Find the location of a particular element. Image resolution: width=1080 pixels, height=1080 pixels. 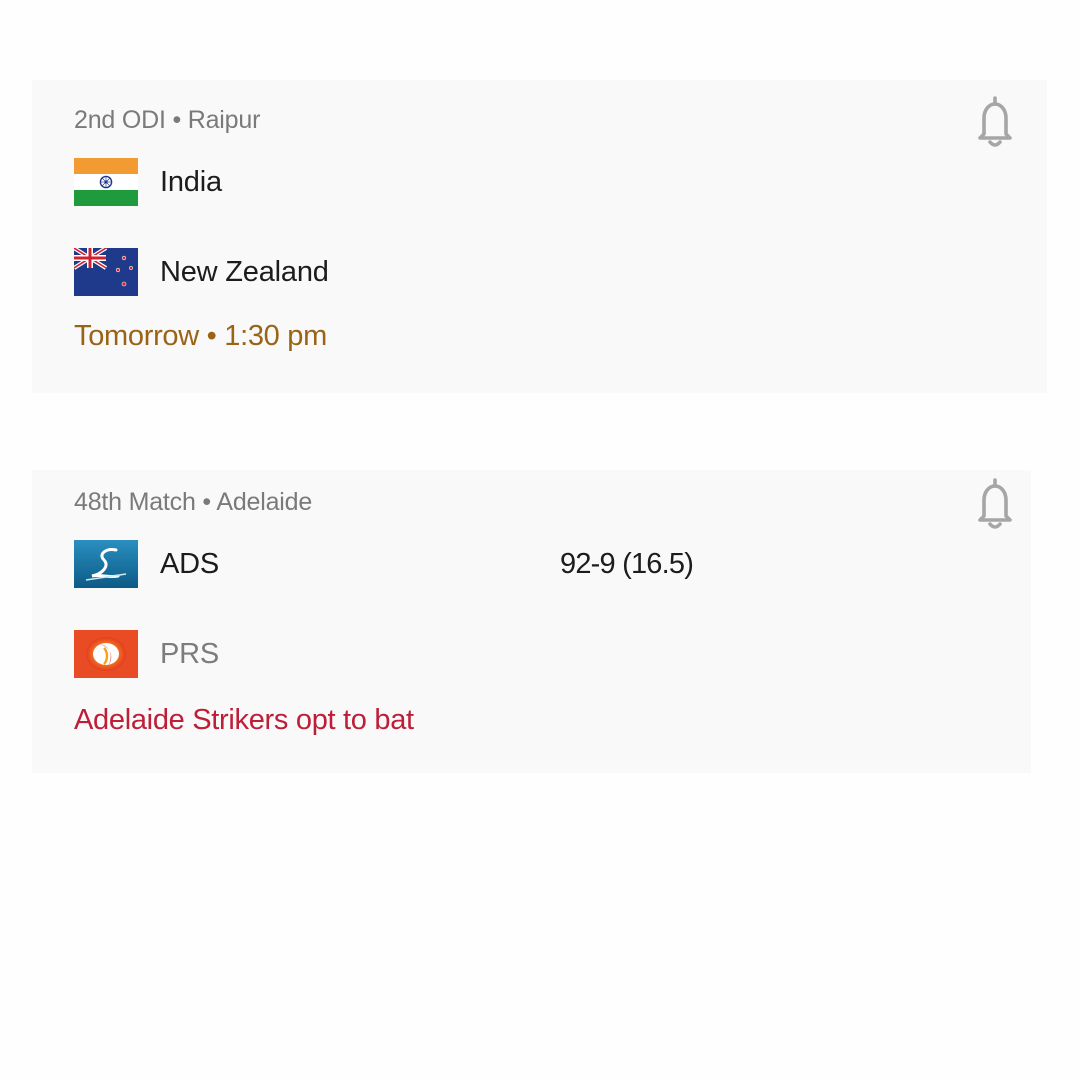

team-row-ads: ADS 92-9 (16.5) is located at coordinates (524, 564).